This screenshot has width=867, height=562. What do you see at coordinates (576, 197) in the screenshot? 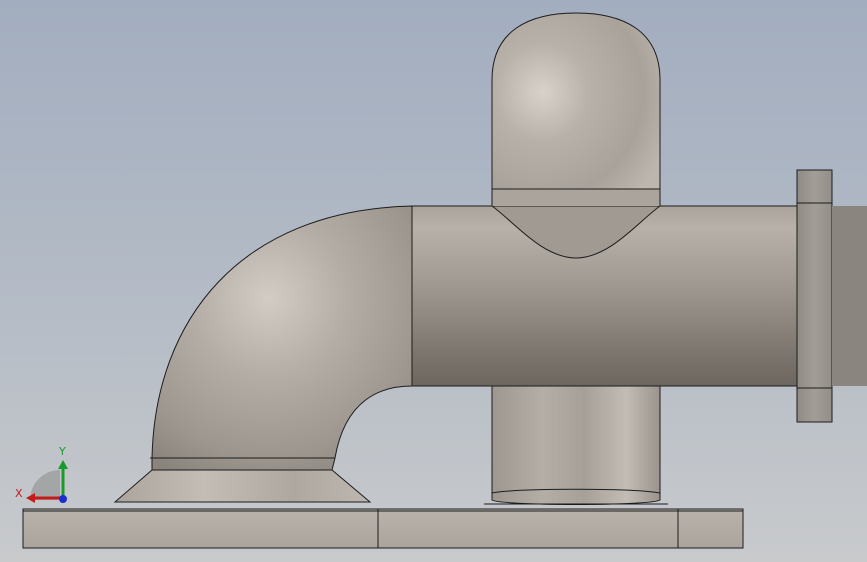
I see `dome-neck` at bounding box center [576, 197].